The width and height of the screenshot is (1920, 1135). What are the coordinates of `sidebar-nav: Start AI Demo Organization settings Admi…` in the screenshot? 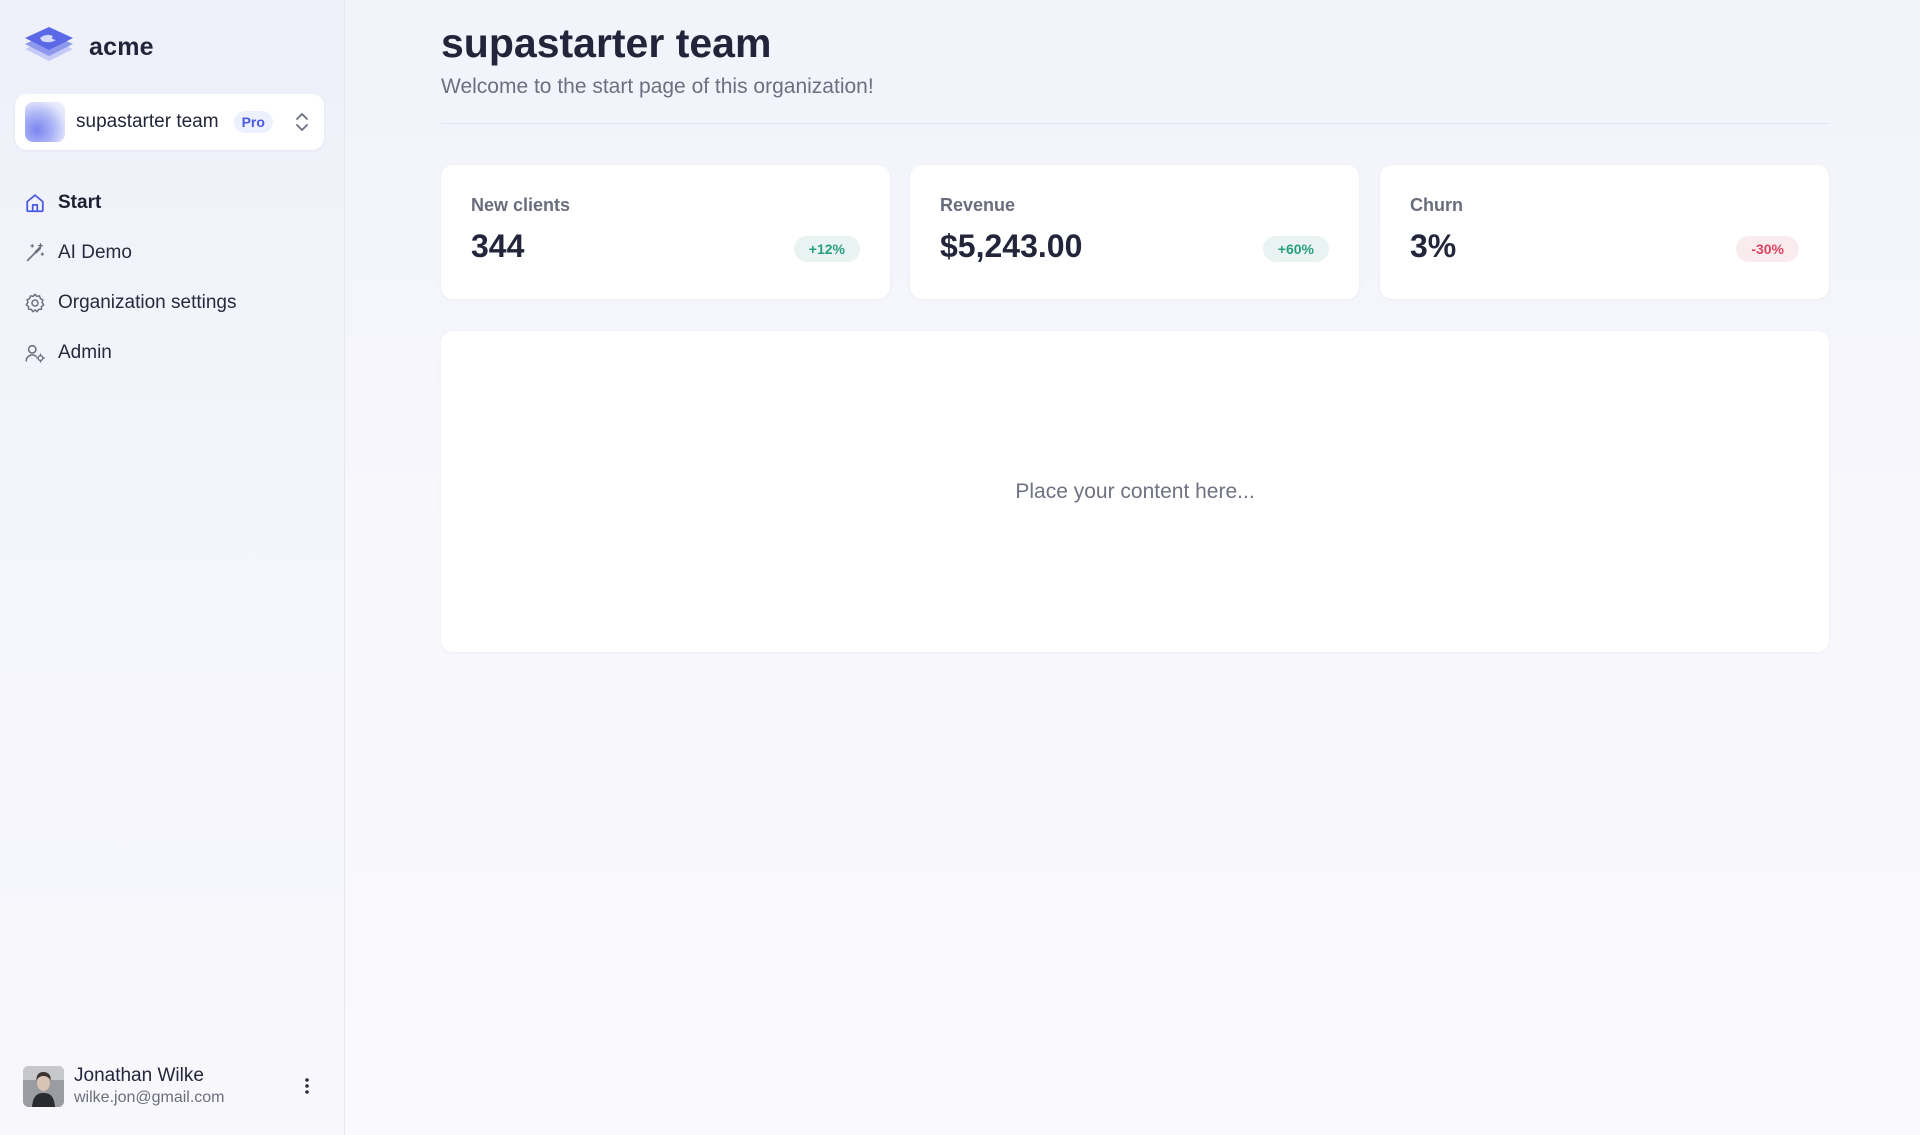 It's located at (174, 278).